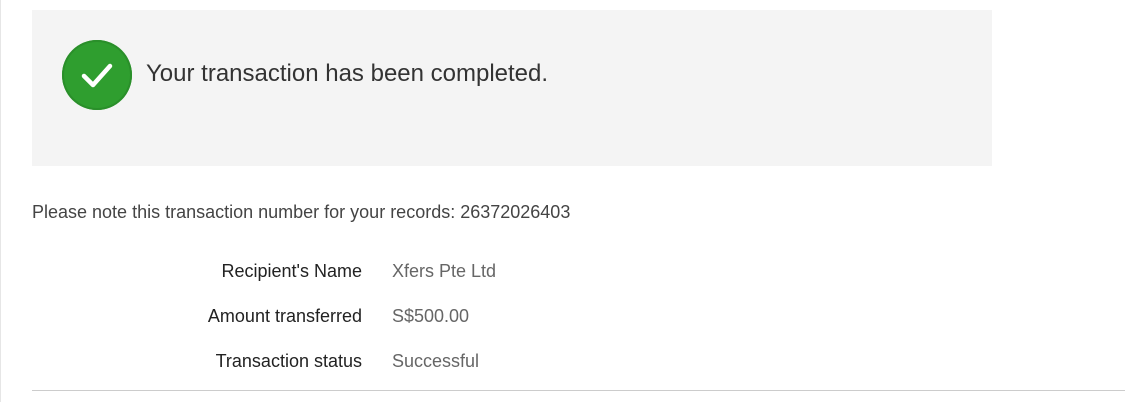 This screenshot has width=1125, height=402. Describe the element at coordinates (431, 316) in the screenshot. I see `amount-transferred-value: S$500.00` at that location.